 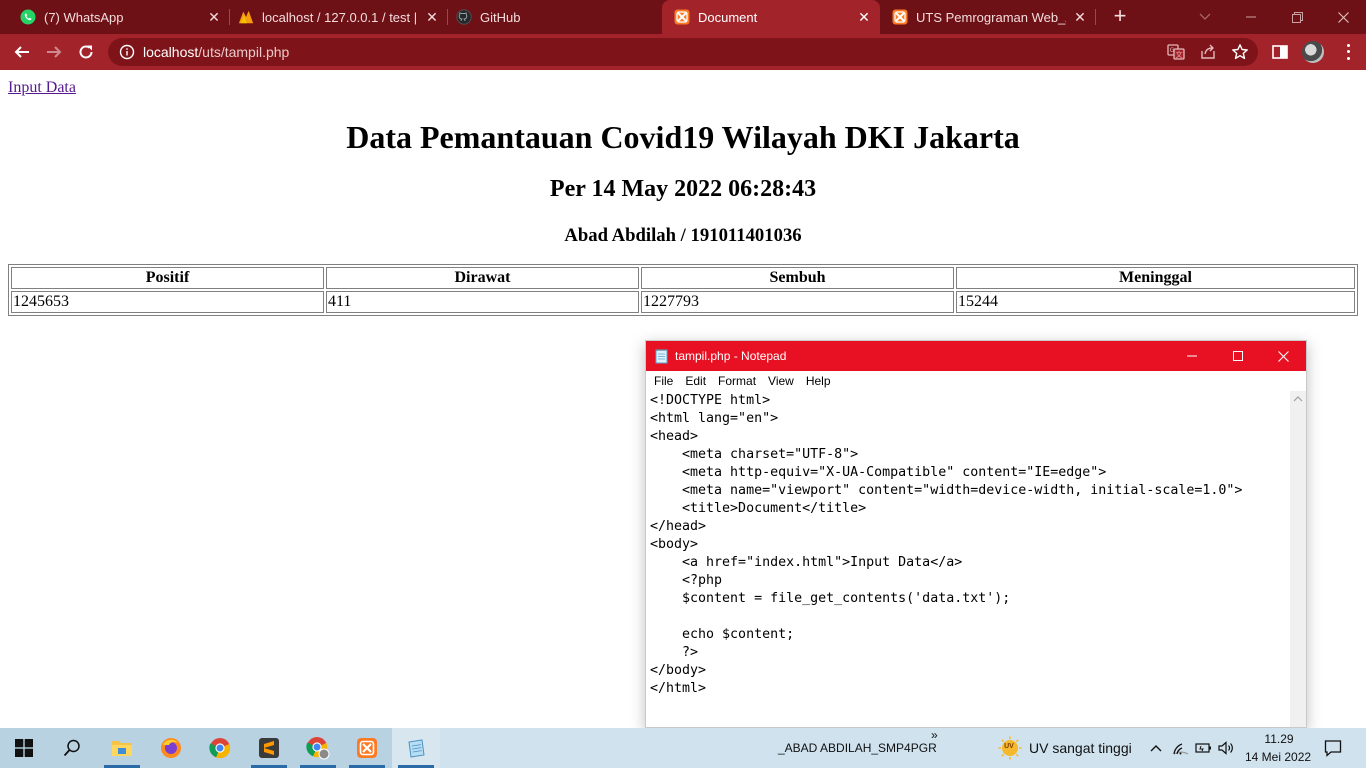 I want to click on clock-date: 14 Mei 2022, so click(x=1278, y=757).